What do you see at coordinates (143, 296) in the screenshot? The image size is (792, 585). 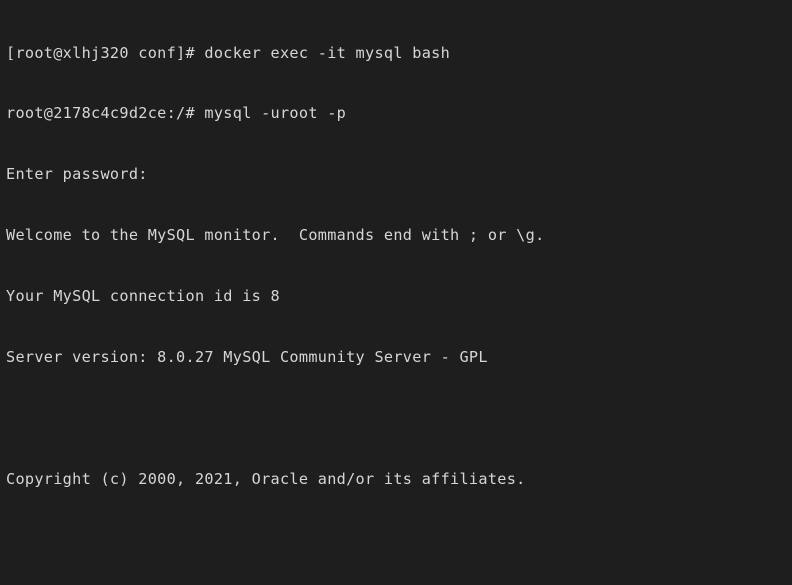 I see `terminal-line-connection-id: Your MySQL connection id is 8` at bounding box center [143, 296].